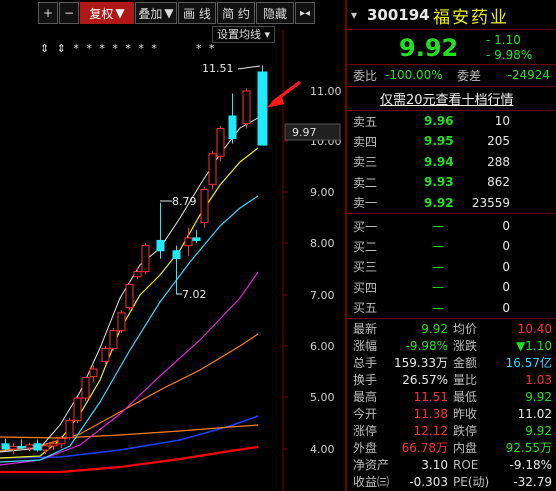 This screenshot has height=491, width=556. I want to click on bid-label: 买三, so click(365, 267).